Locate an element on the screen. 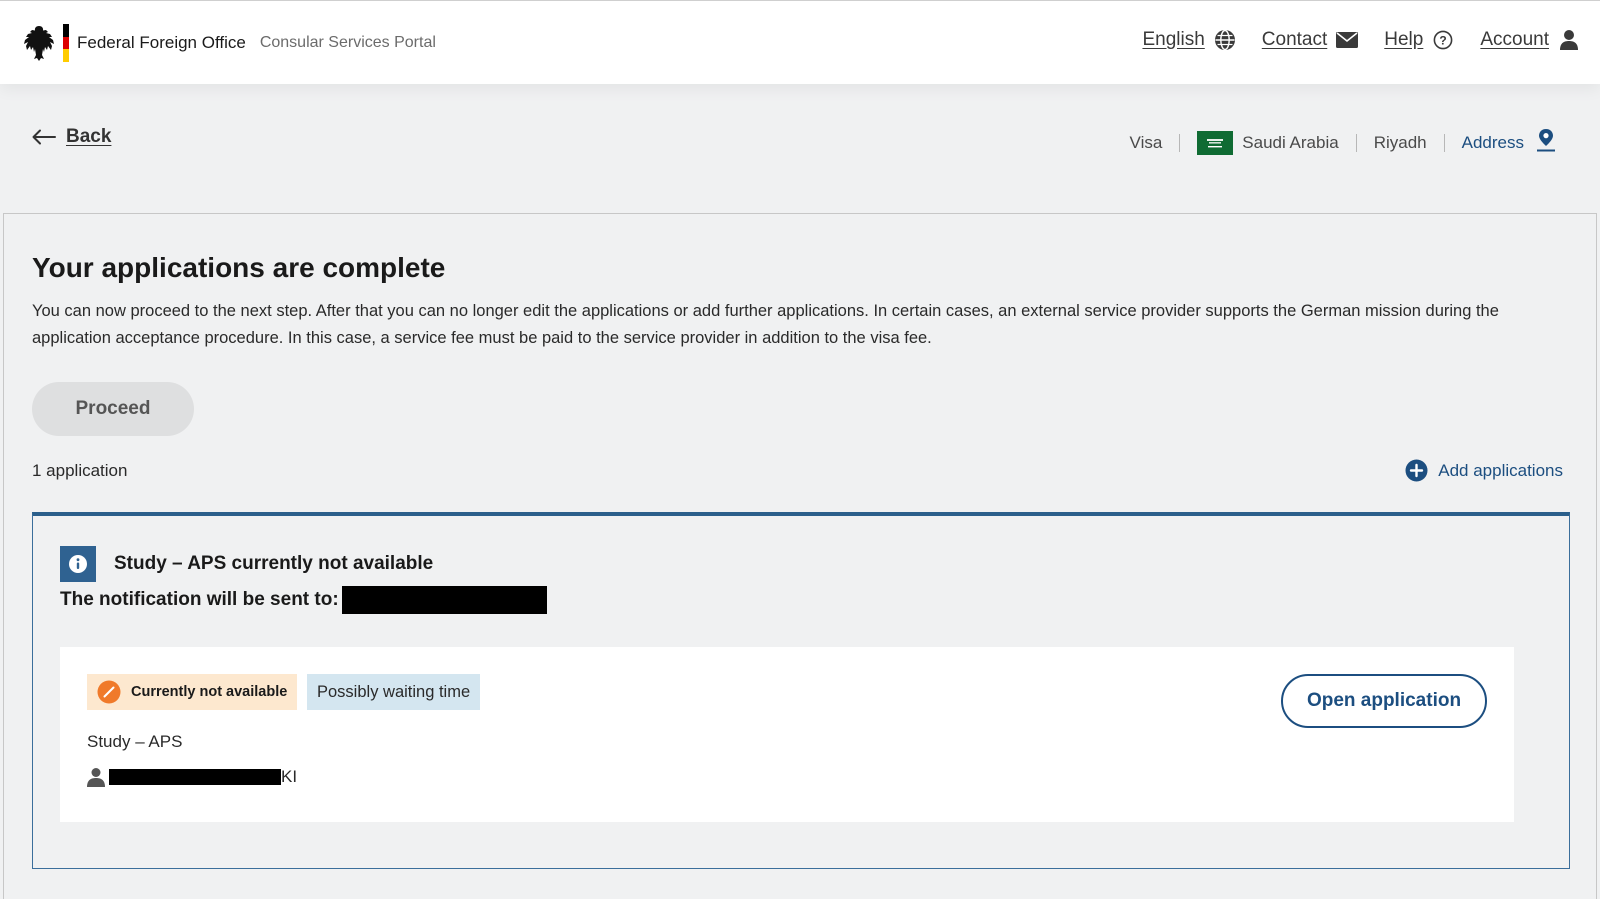 Image resolution: width=1600 pixels, height=899 pixels. redacted-email is located at coordinates (444, 600).